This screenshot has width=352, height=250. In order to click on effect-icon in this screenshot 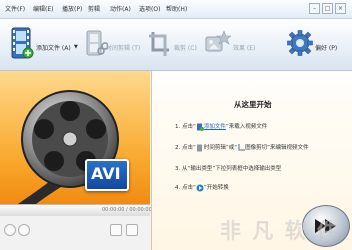, I will do `click(218, 41)`.